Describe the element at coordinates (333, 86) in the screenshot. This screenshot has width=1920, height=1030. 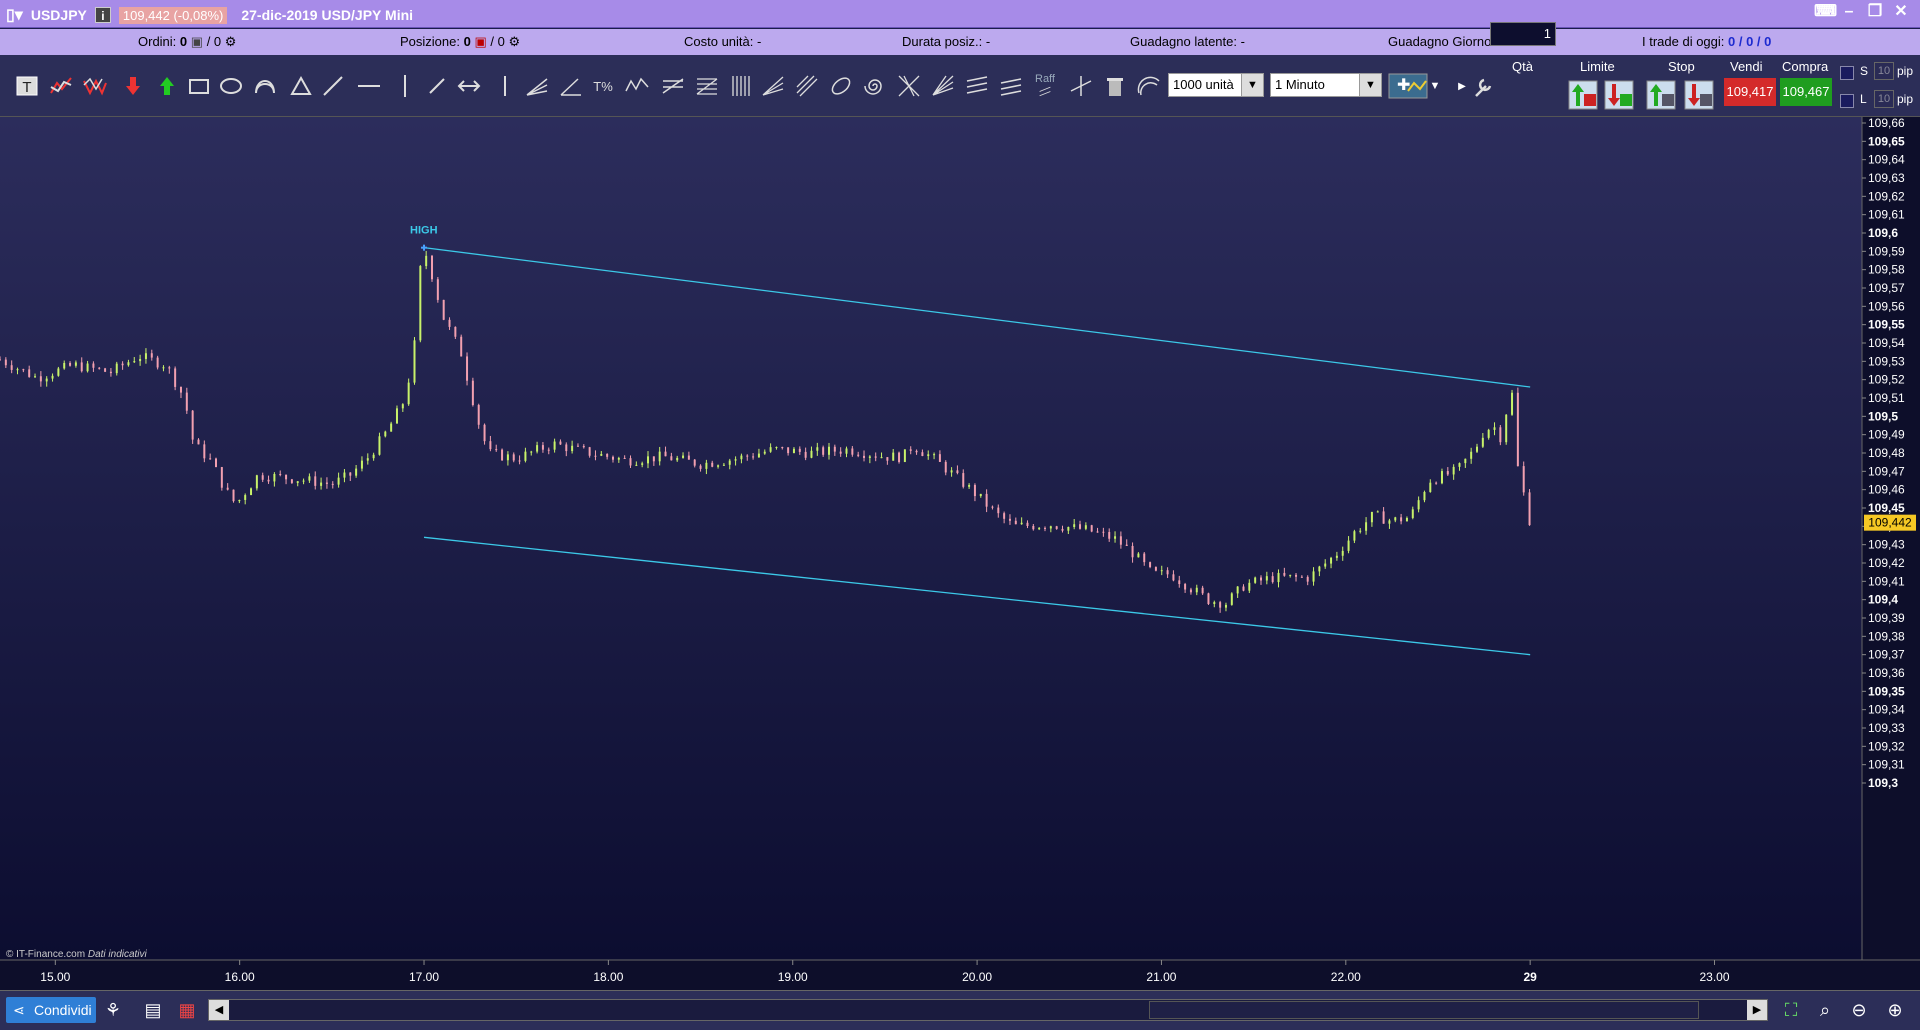
I see `trendline-tool-icon` at that location.